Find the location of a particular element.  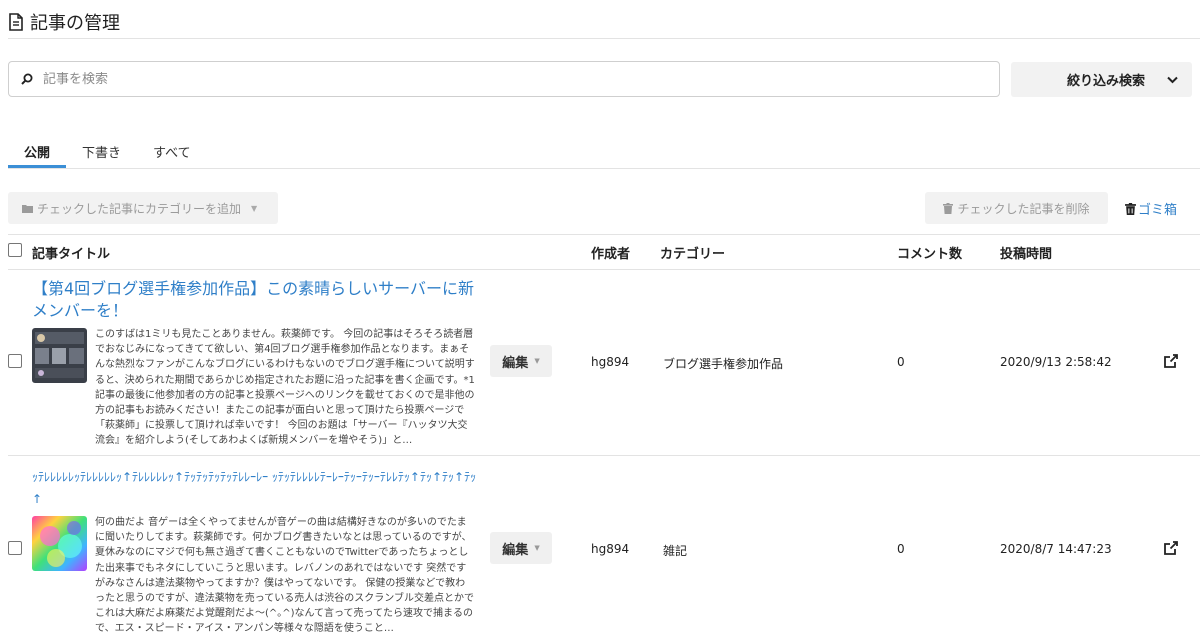

header-divider is located at coordinates (604, 38).